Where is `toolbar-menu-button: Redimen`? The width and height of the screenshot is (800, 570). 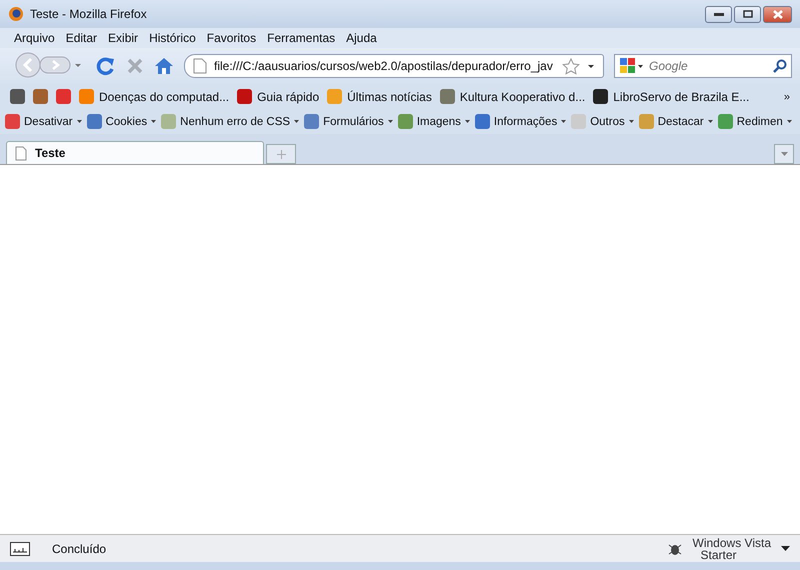 toolbar-menu-button: Redimen is located at coordinates (755, 121).